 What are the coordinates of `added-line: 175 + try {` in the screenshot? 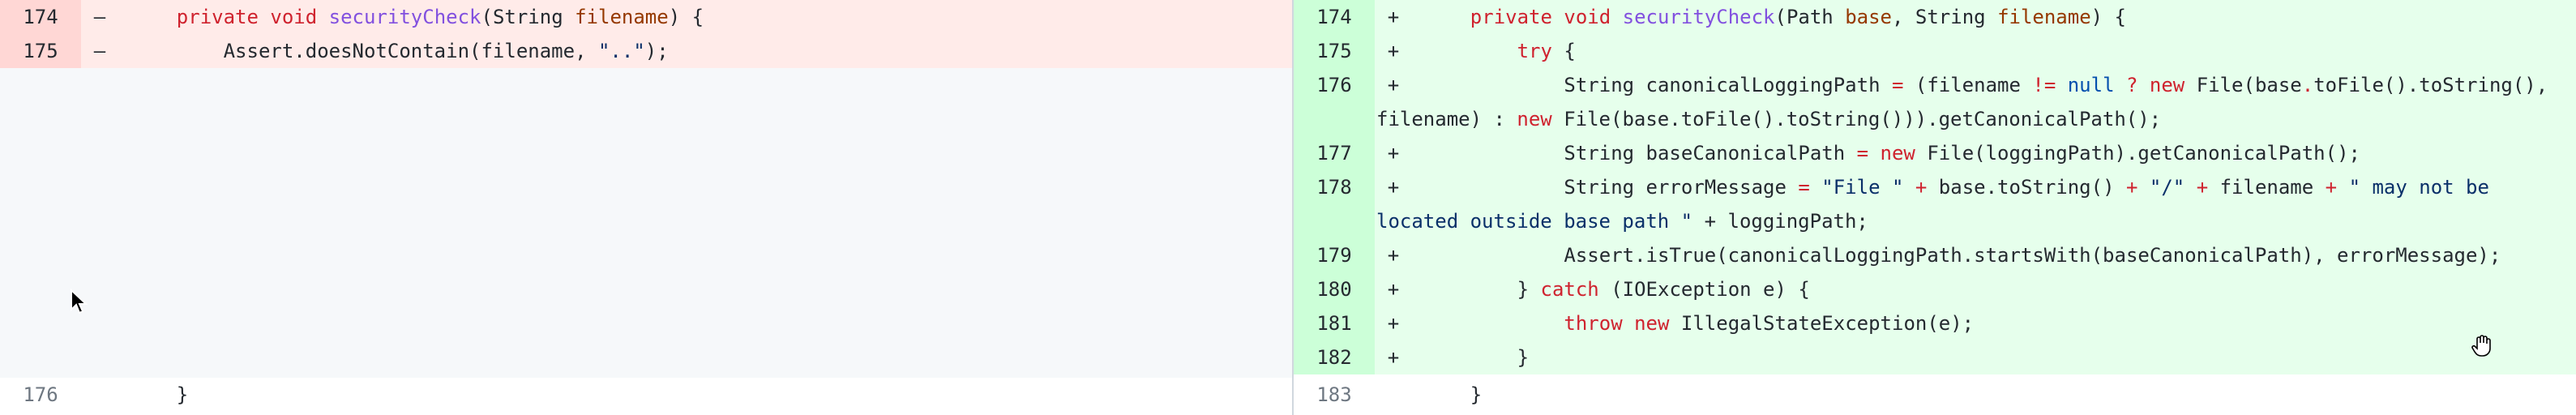 It's located at (1935, 51).